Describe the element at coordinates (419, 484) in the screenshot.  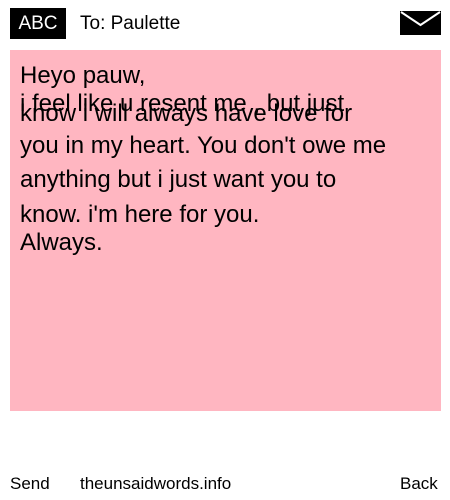
I see `back-button: Back` at that location.